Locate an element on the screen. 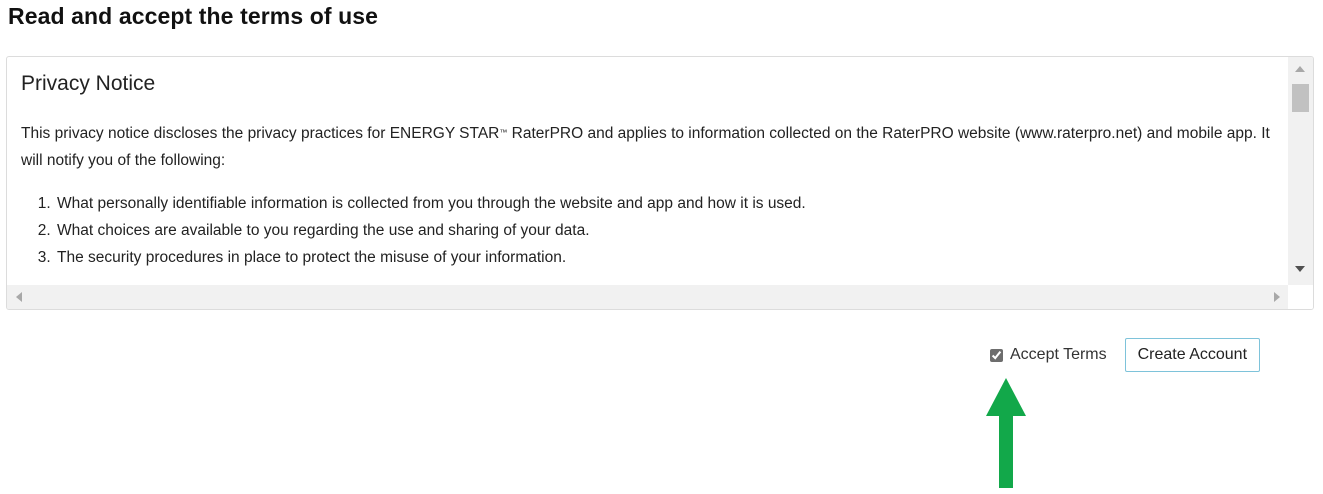 This screenshot has height=494, width=1323. scroll-down-arrow-icon is located at coordinates (1300, 269).